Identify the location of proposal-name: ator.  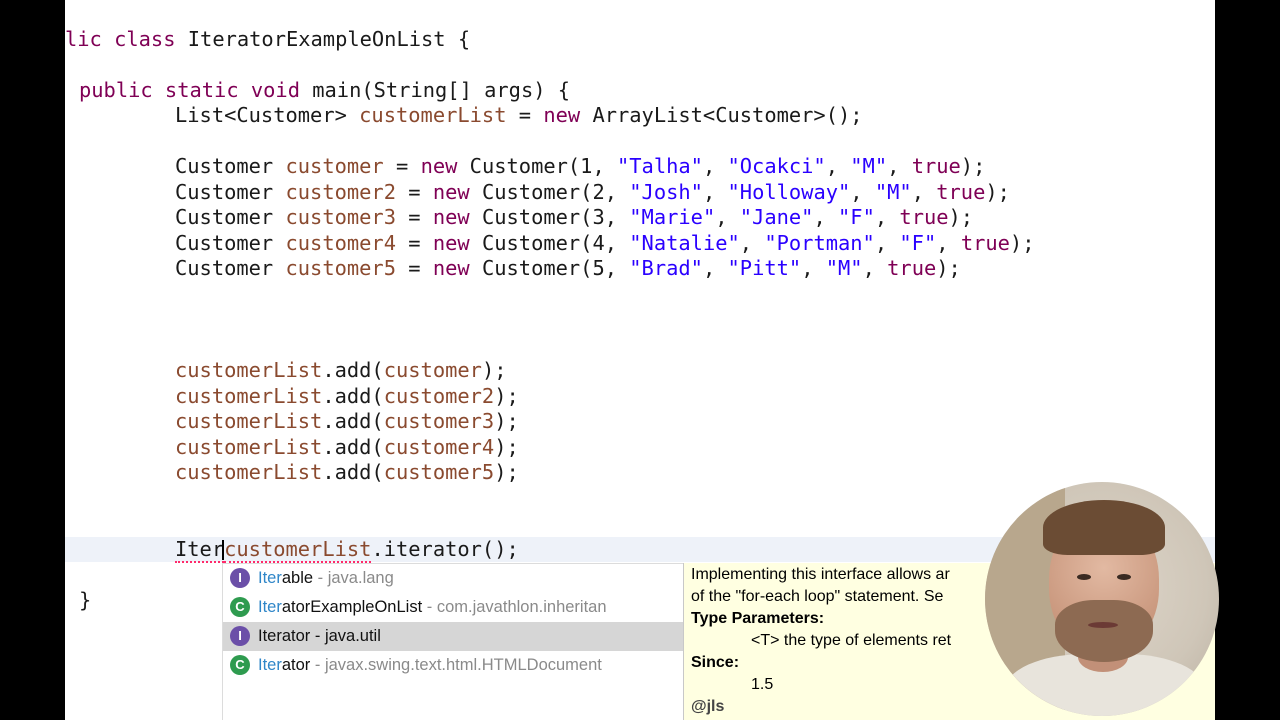
(296, 636).